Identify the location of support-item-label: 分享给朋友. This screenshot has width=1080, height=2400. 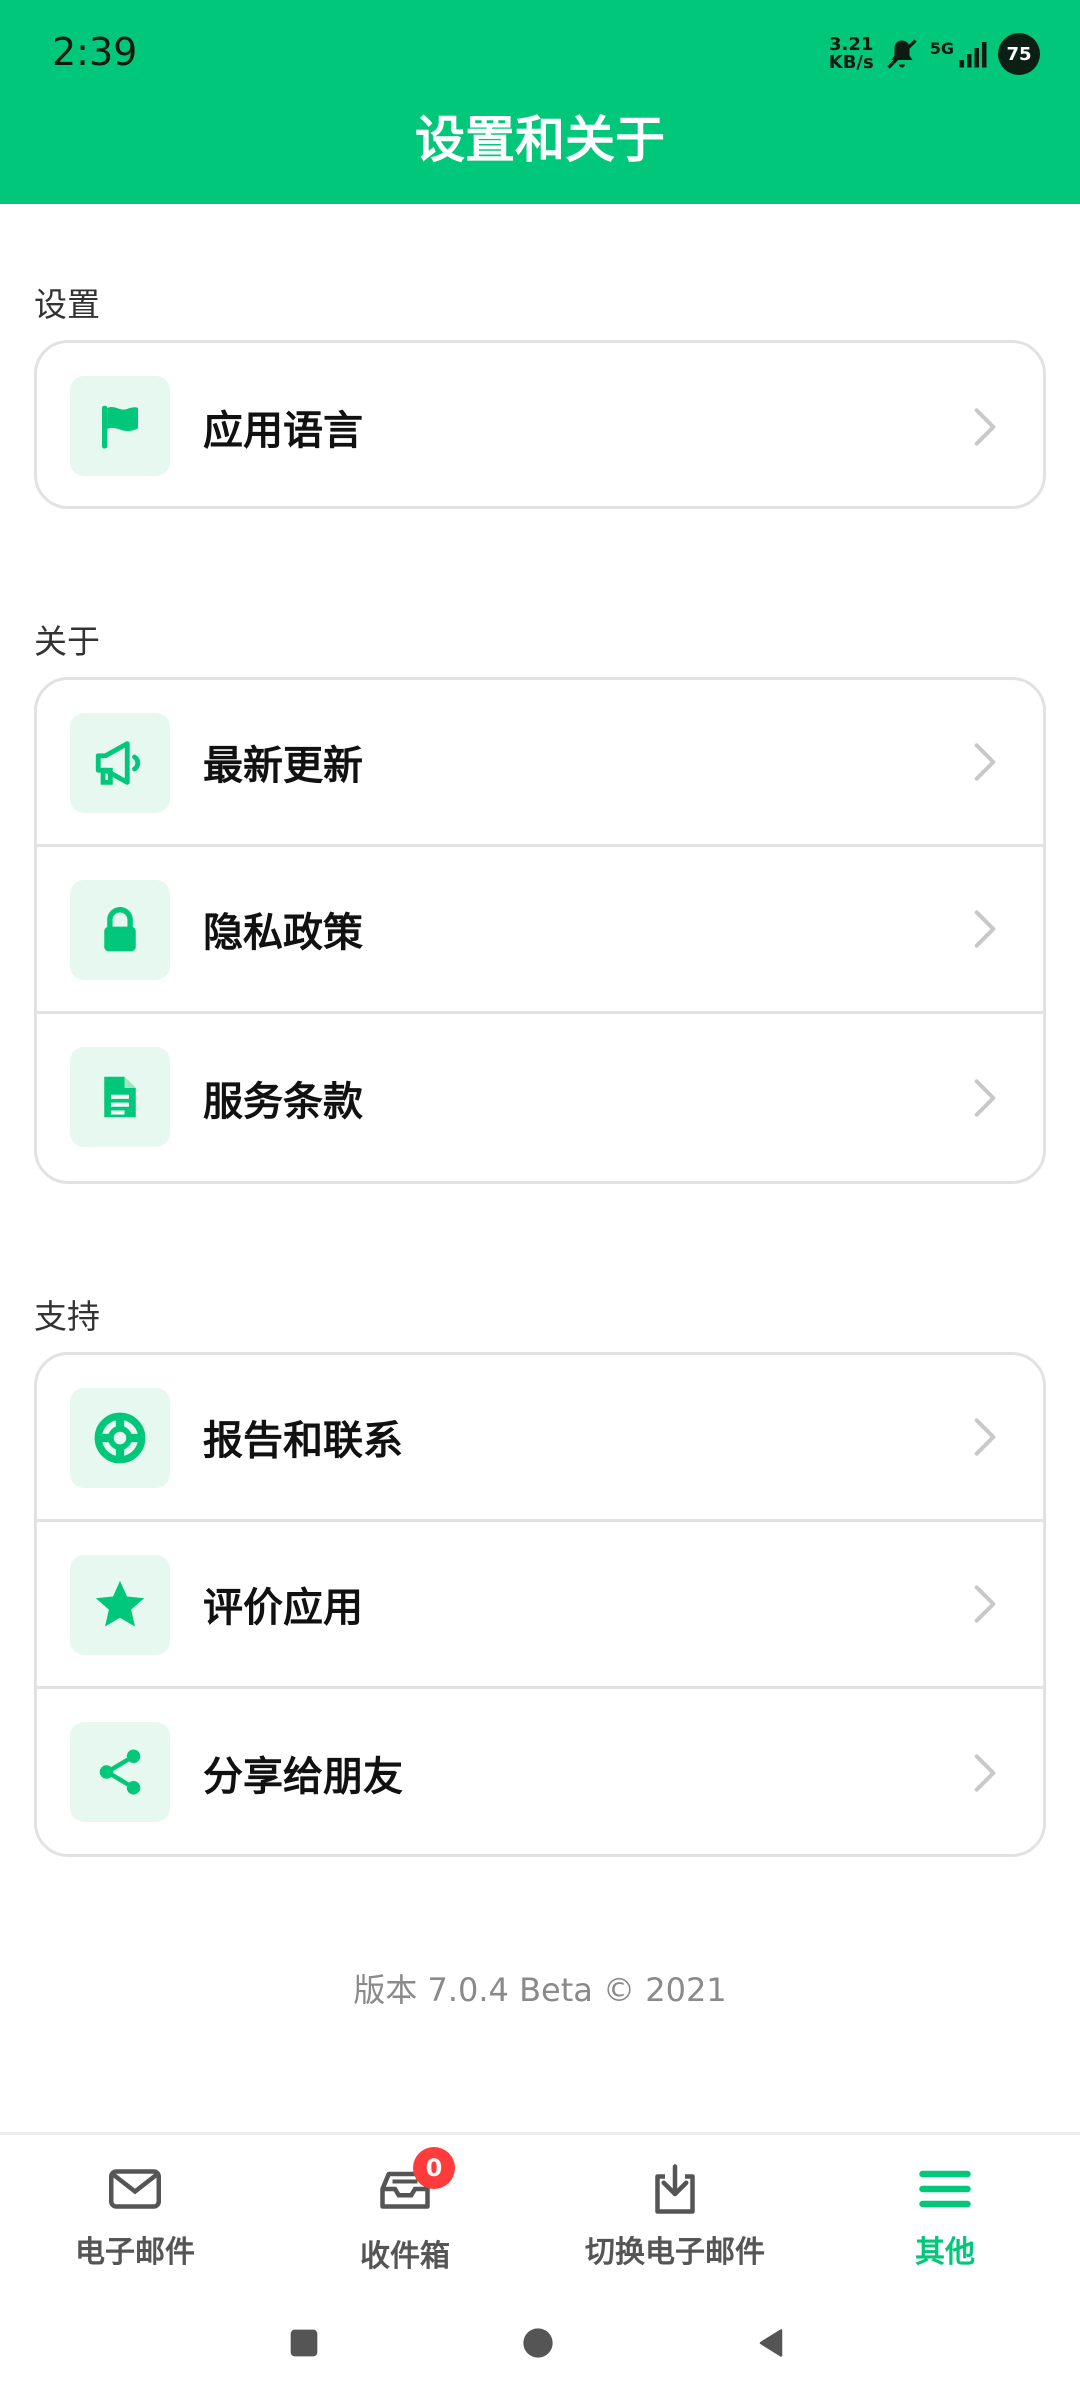
(303, 1776).